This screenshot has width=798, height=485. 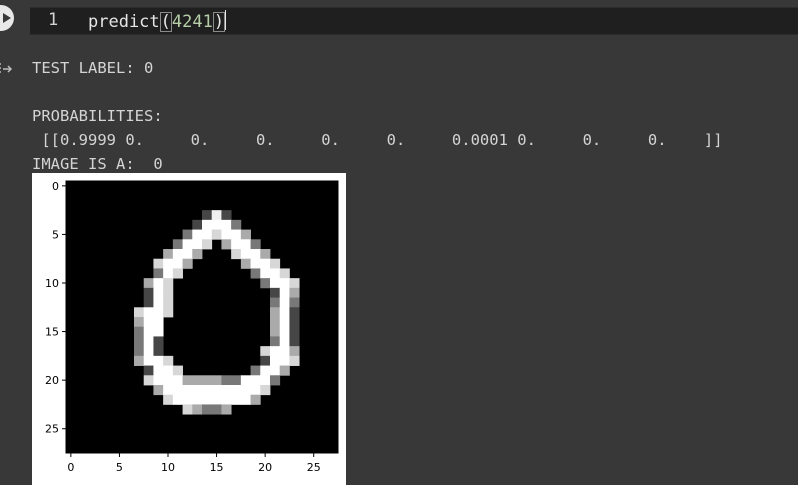 I want to click on x-axis-ticks: 0 5 10 15 20 25, so click(x=194, y=463).